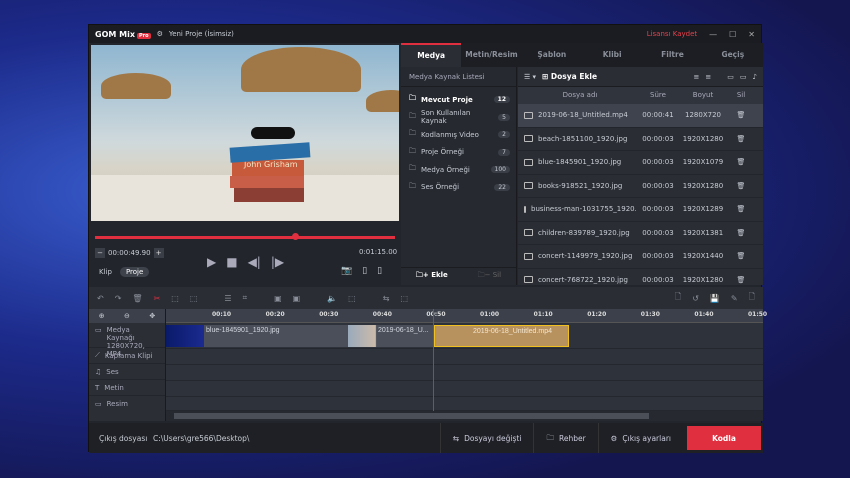 This screenshot has height=478, width=850. What do you see at coordinates (458, 135) in the screenshot?
I see `source-item: 🗀 Kodlanmış Video 2` at bounding box center [458, 135].